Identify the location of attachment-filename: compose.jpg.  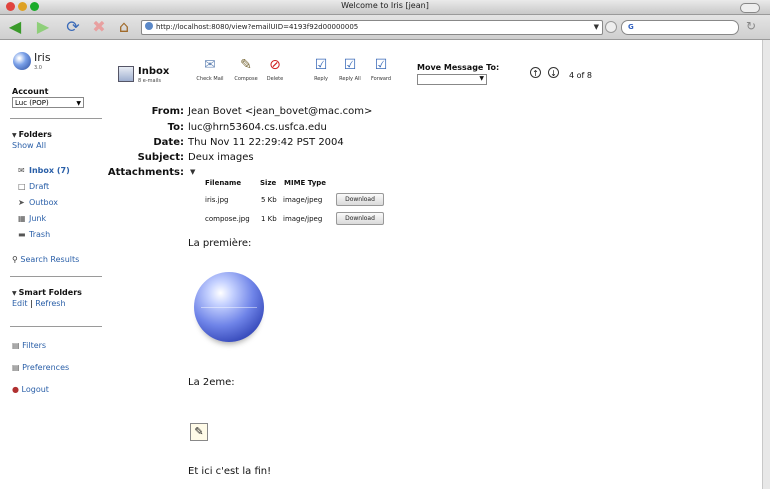
(227, 219).